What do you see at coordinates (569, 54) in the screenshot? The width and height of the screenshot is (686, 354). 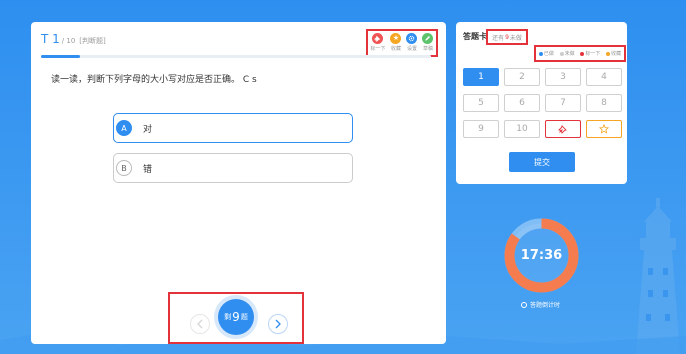 I see `legend-unanswered-label: 未做` at bounding box center [569, 54].